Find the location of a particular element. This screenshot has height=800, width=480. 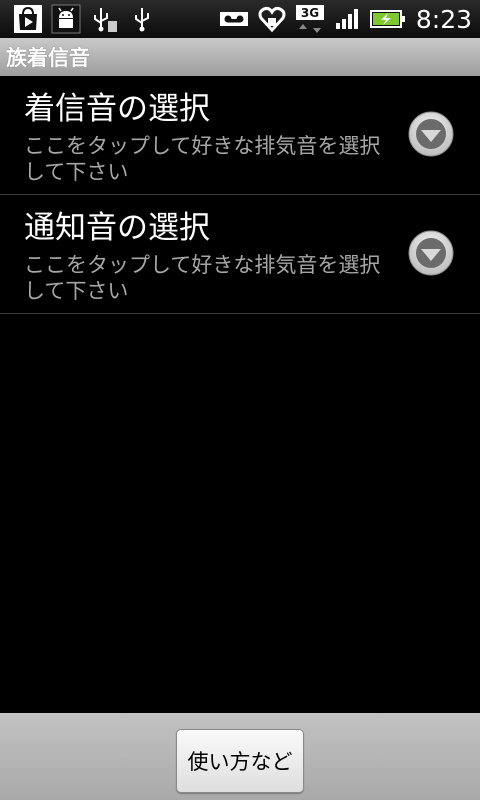

notification-sound-select-summary: ここをタップして好きな排気音を選択して下さい is located at coordinates (202, 278).